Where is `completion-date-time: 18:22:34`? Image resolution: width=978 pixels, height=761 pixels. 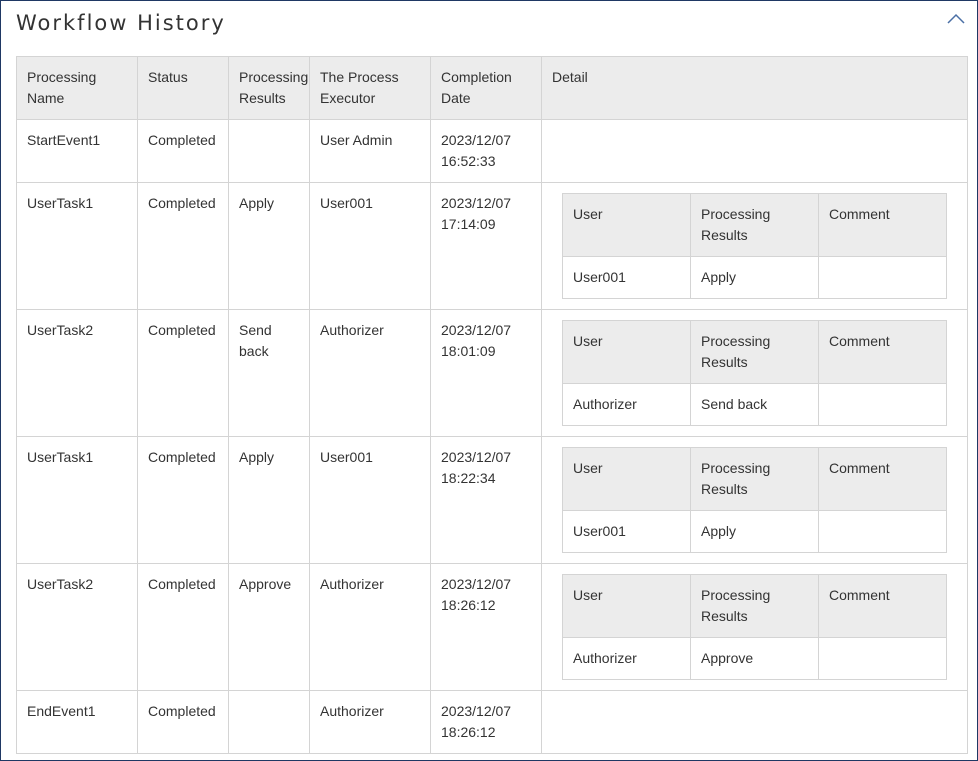 completion-date-time: 18:22:34 is located at coordinates (468, 478).